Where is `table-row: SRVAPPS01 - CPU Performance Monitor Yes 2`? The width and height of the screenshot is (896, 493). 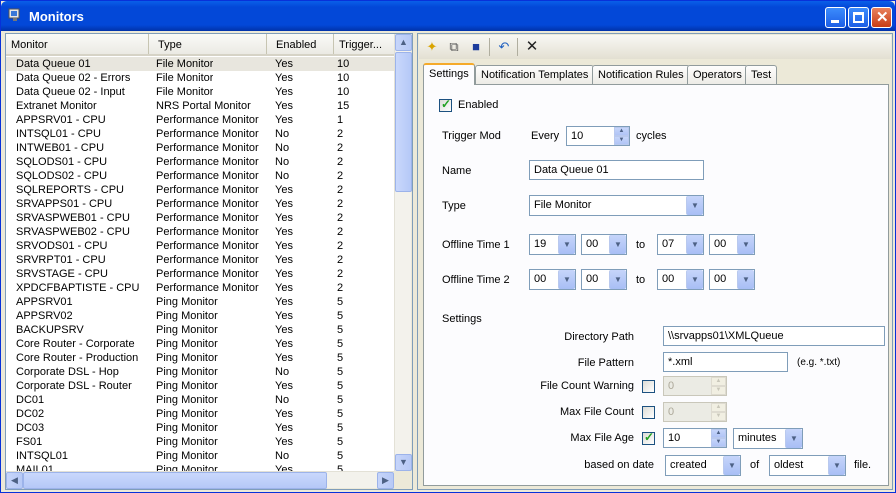 table-row: SRVAPPS01 - CPU Performance Monitor Yes 2 is located at coordinates (200, 204).